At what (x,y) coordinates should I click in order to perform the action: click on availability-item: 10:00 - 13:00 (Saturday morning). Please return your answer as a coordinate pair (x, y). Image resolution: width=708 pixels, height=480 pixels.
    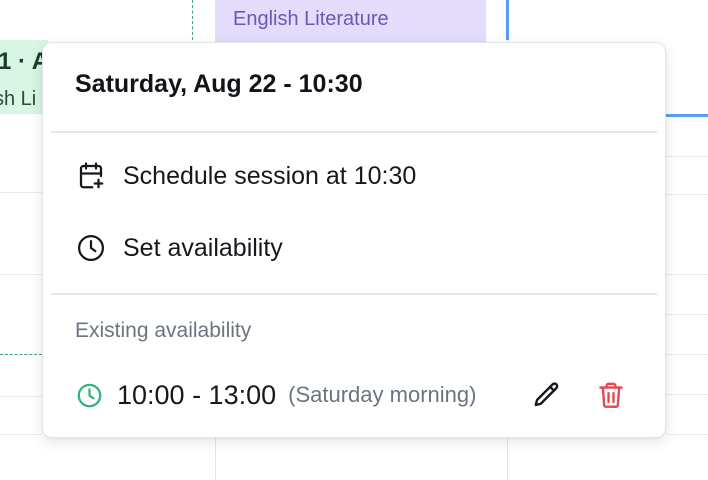
    Looking at the image, I should click on (354, 395).